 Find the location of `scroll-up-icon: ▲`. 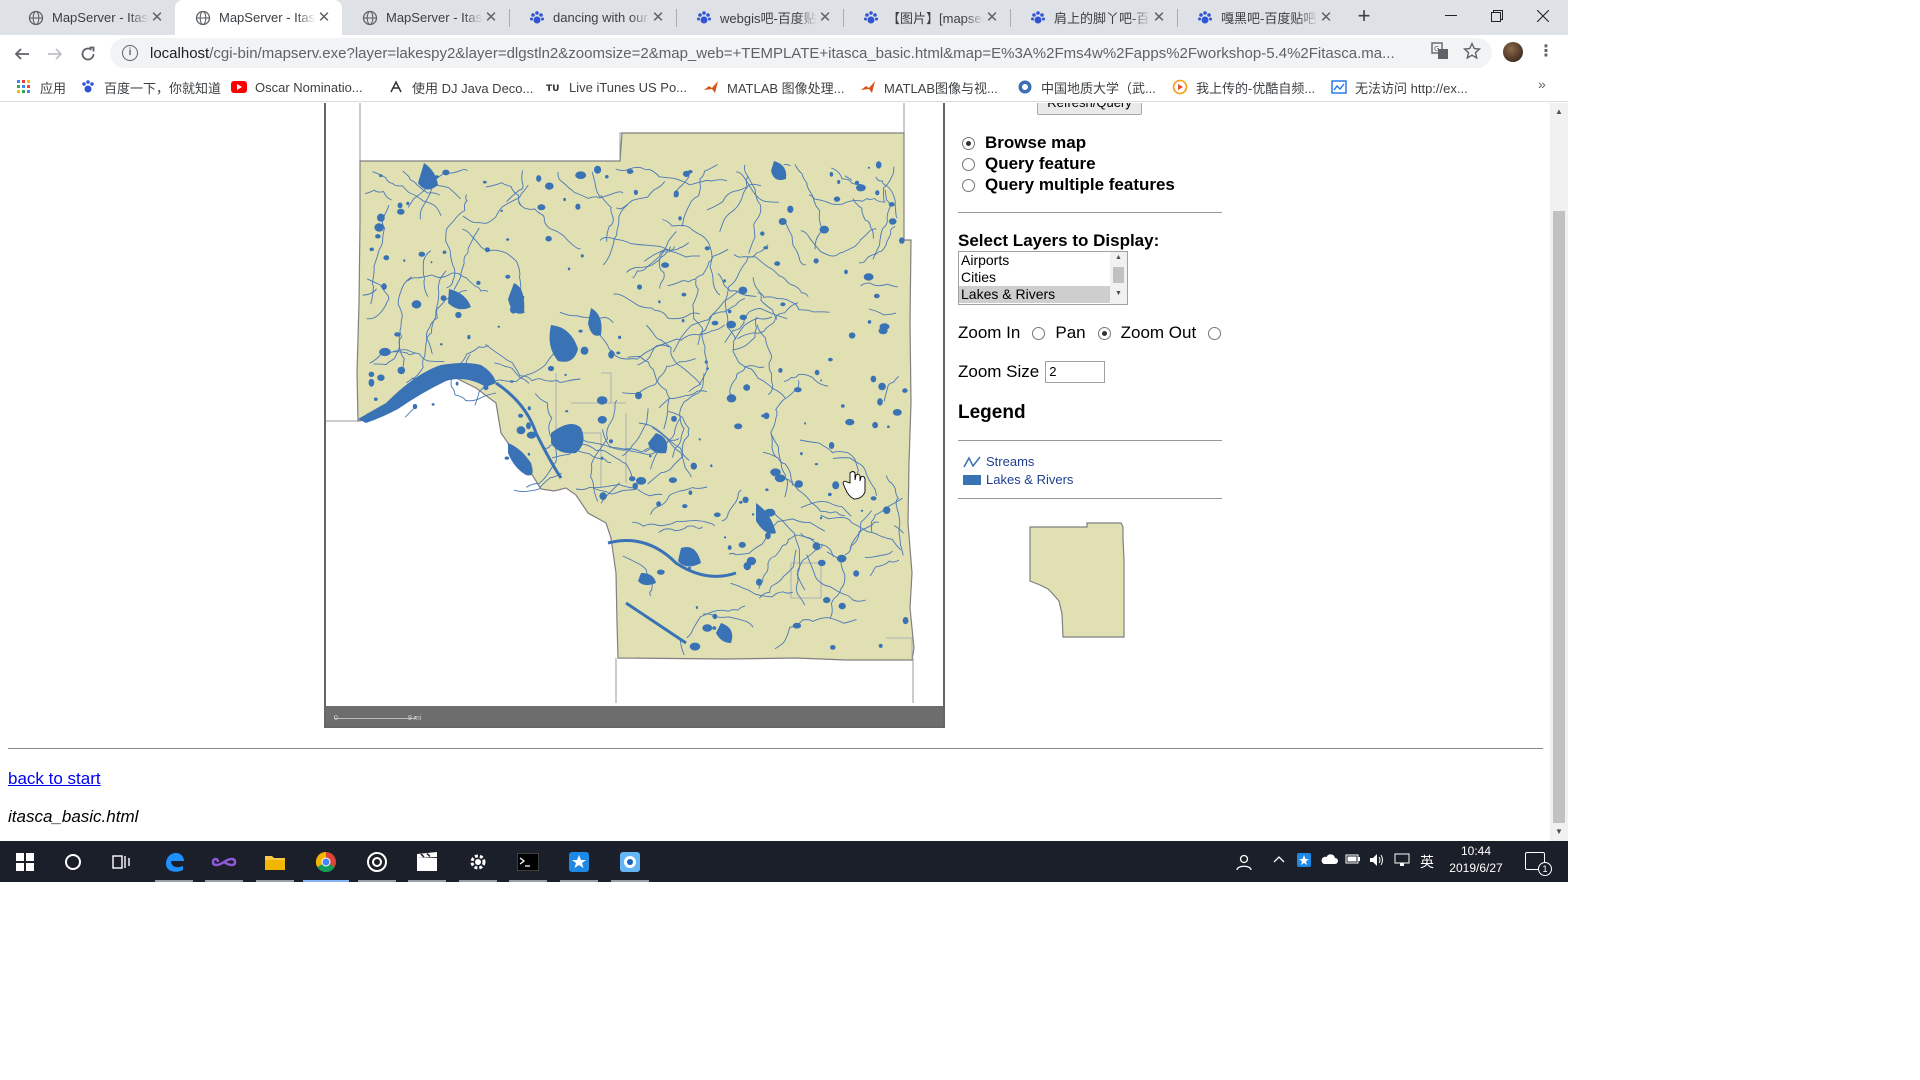

scroll-up-icon: ▲ is located at coordinates (1118, 257).